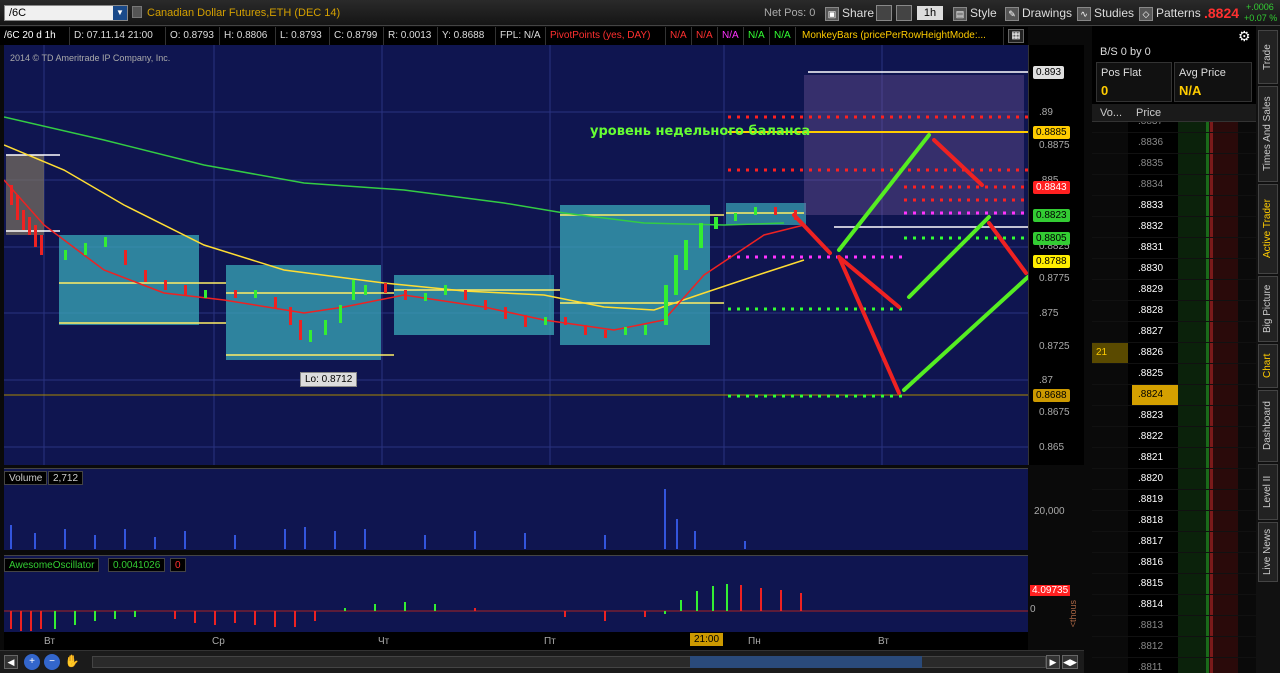 The image size is (1280, 673). What do you see at coordinates (1155, 332) in the screenshot?
I see `dom-price: .8827` at bounding box center [1155, 332].